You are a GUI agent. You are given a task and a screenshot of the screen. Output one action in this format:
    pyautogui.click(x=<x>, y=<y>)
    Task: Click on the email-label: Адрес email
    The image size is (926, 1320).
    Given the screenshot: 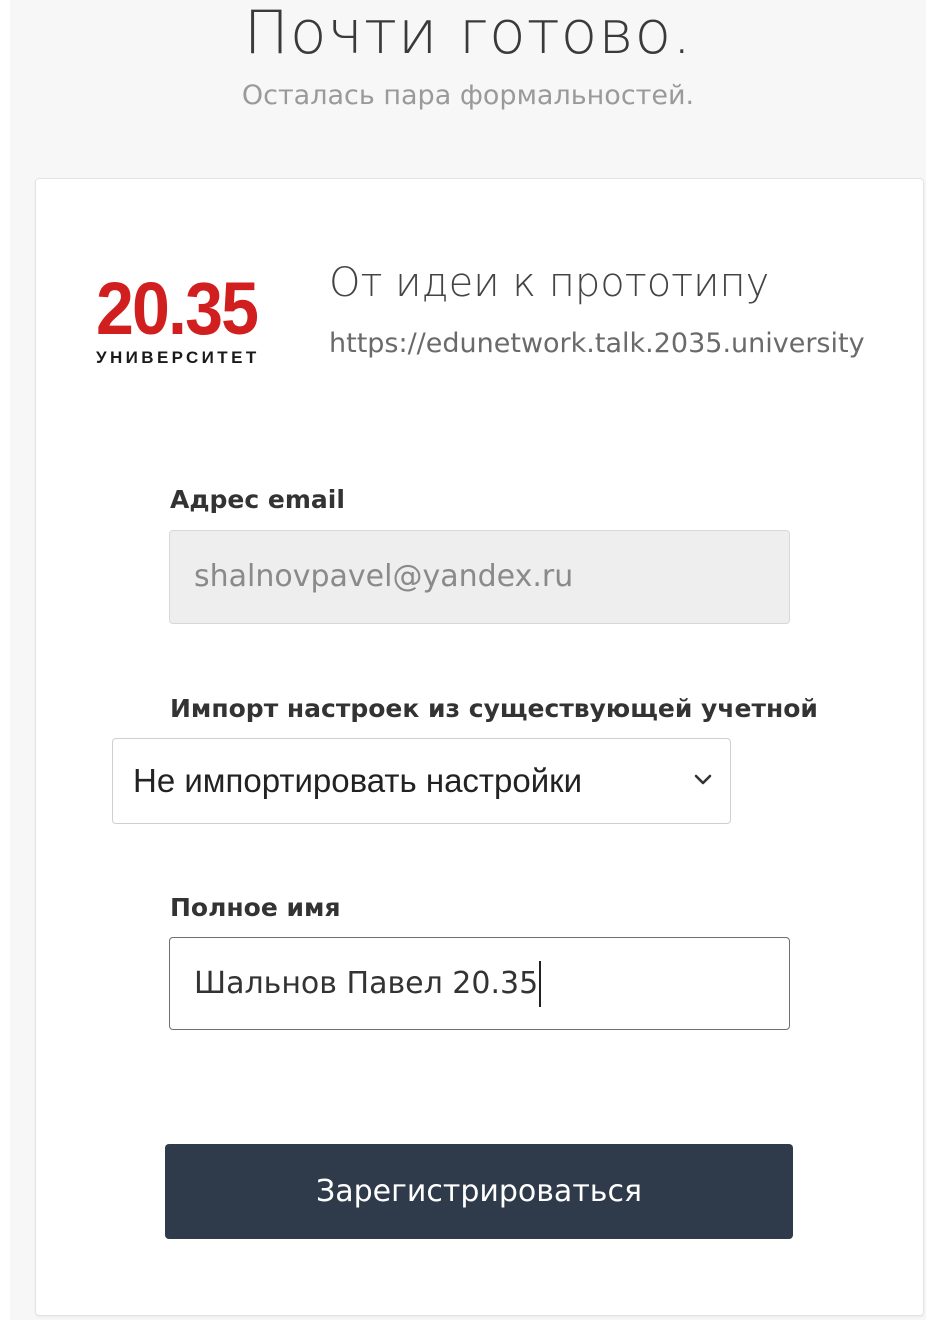 What is the action you would take?
    pyautogui.click(x=257, y=499)
    